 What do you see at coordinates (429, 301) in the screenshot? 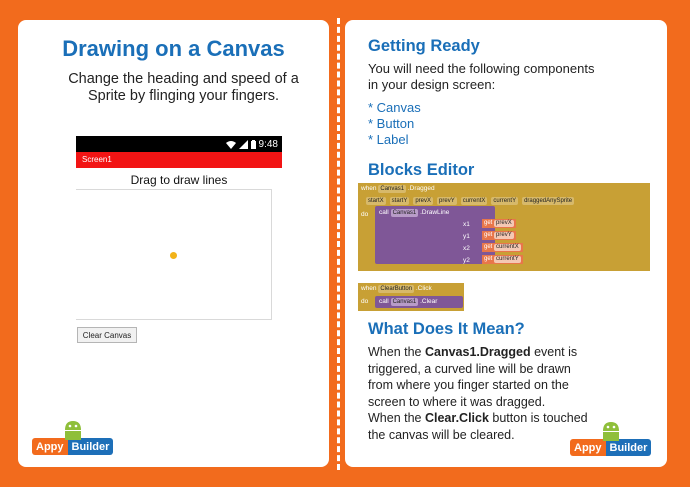
I see `method-name: .Clear` at bounding box center [429, 301].